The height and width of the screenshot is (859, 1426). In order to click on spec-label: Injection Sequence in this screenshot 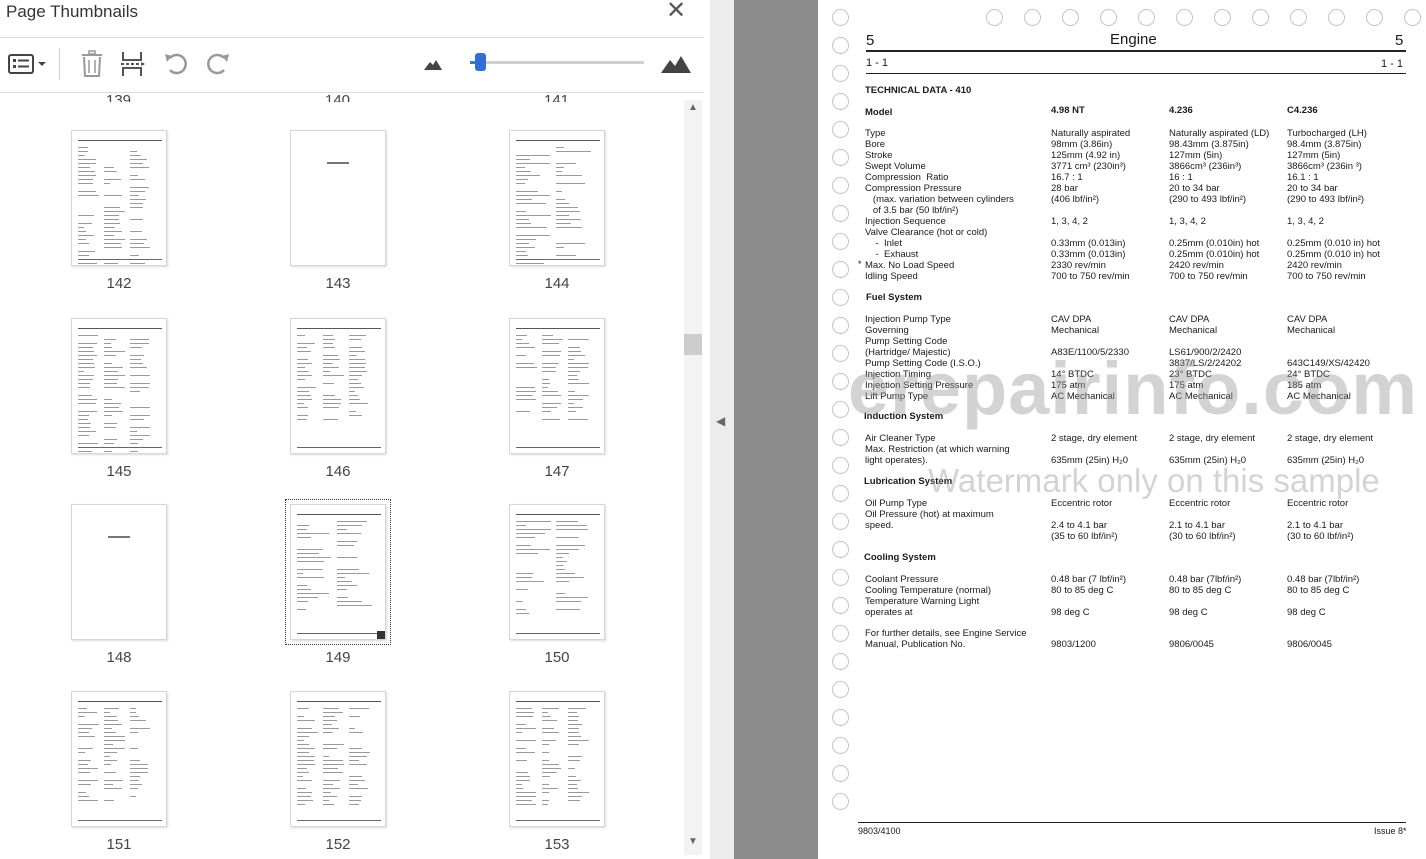, I will do `click(905, 221)`.